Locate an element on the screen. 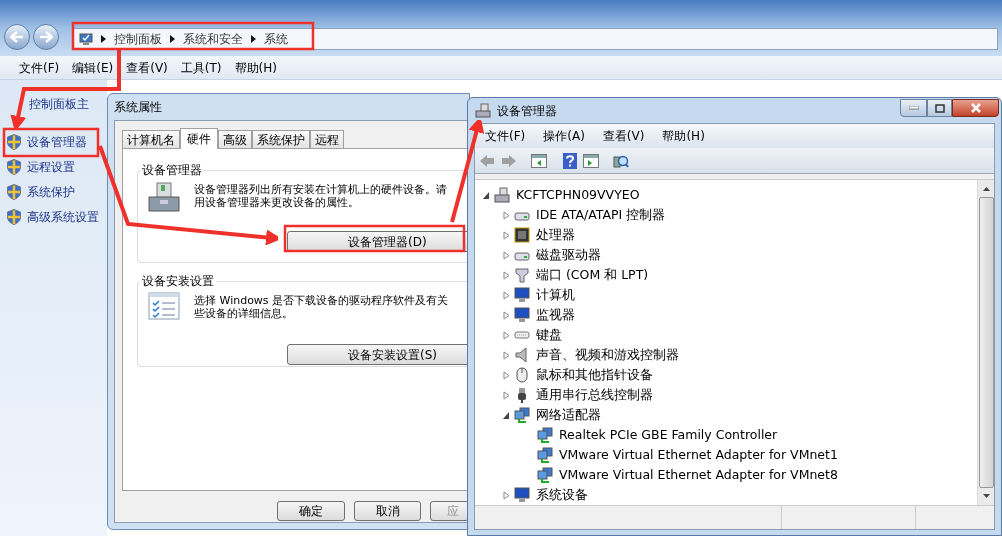 This screenshot has width=1002, height=536. minimize-button is located at coordinates (913, 108).